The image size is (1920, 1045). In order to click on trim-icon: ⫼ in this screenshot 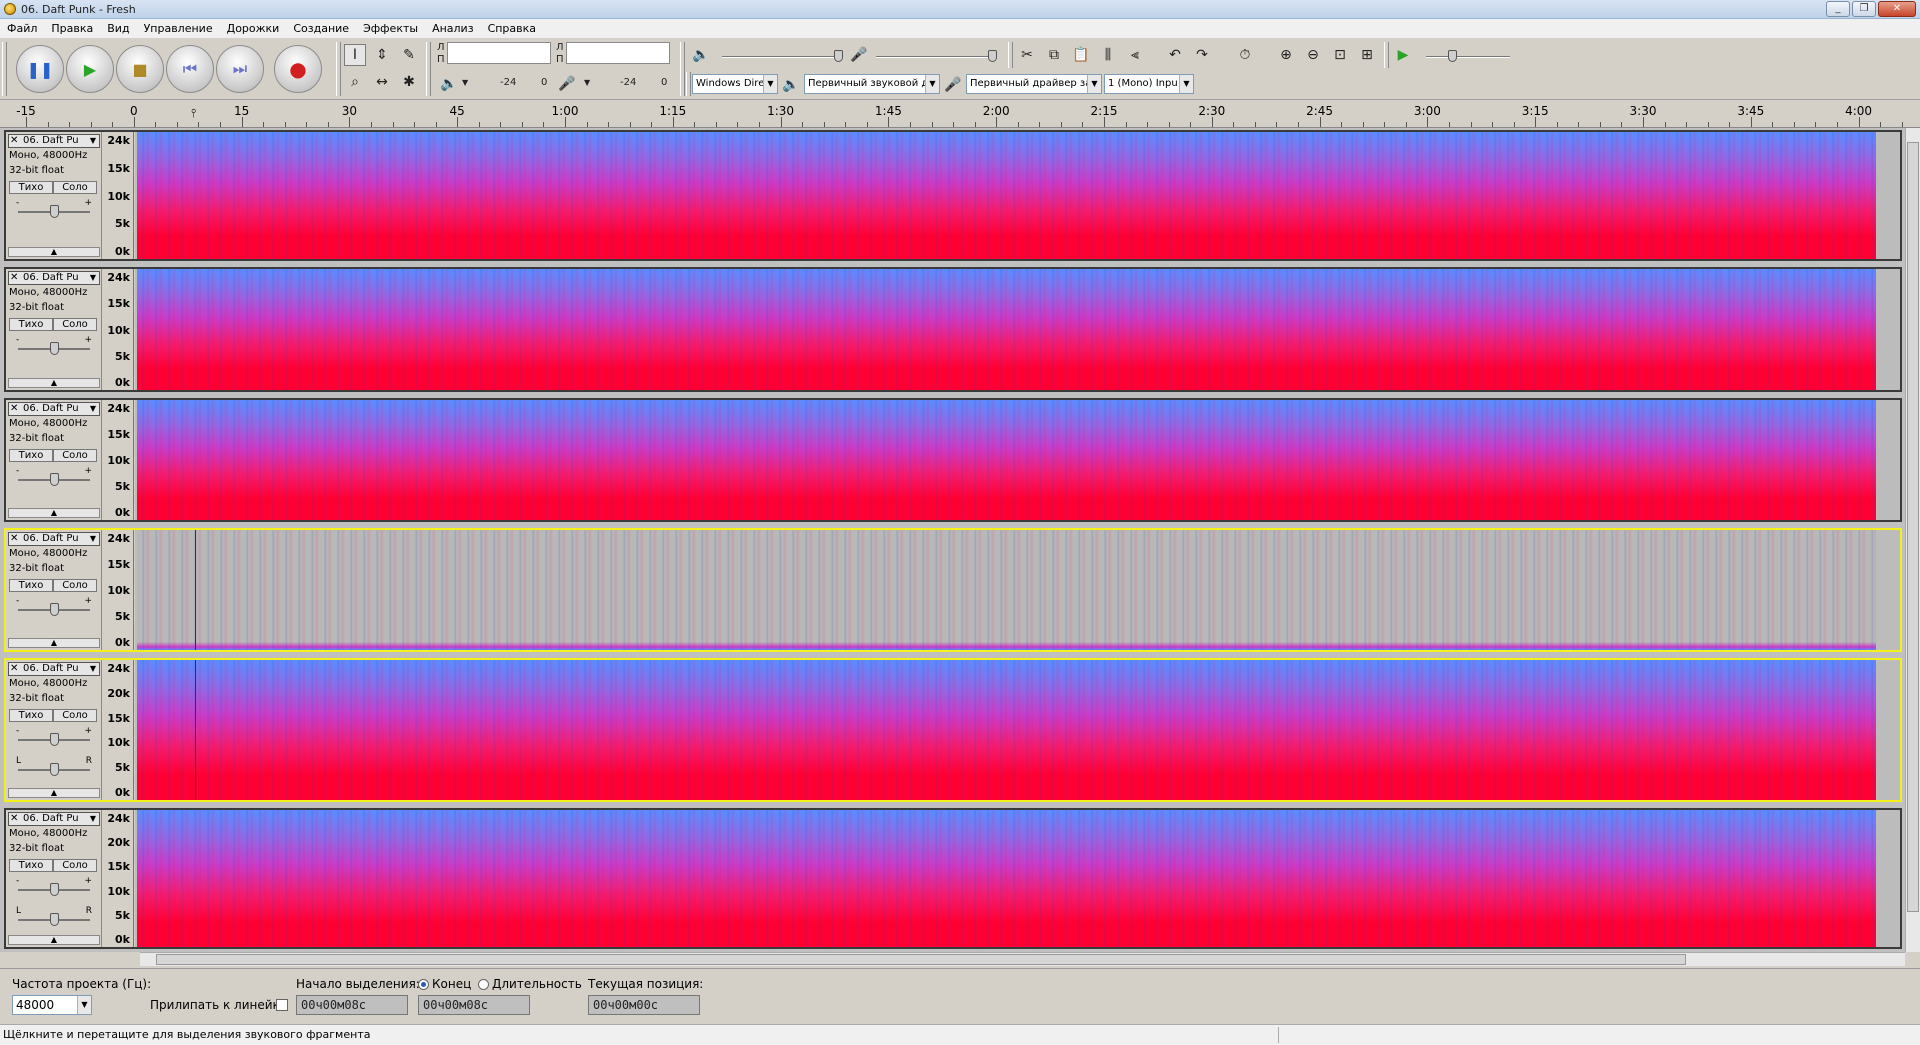, I will do `click(1108, 55)`.